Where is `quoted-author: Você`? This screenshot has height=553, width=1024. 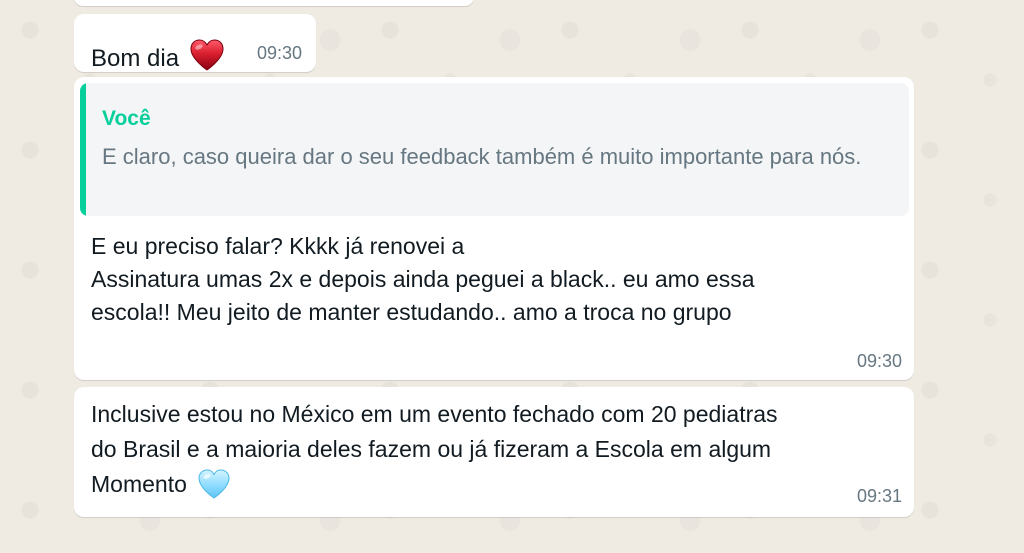 quoted-author: Você is located at coordinates (126, 118).